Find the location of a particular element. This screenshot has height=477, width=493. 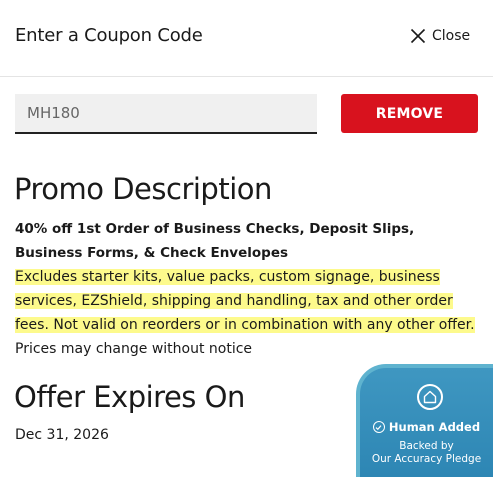

offer-expiry-date: Dec 31, 2026 is located at coordinates (62, 435).